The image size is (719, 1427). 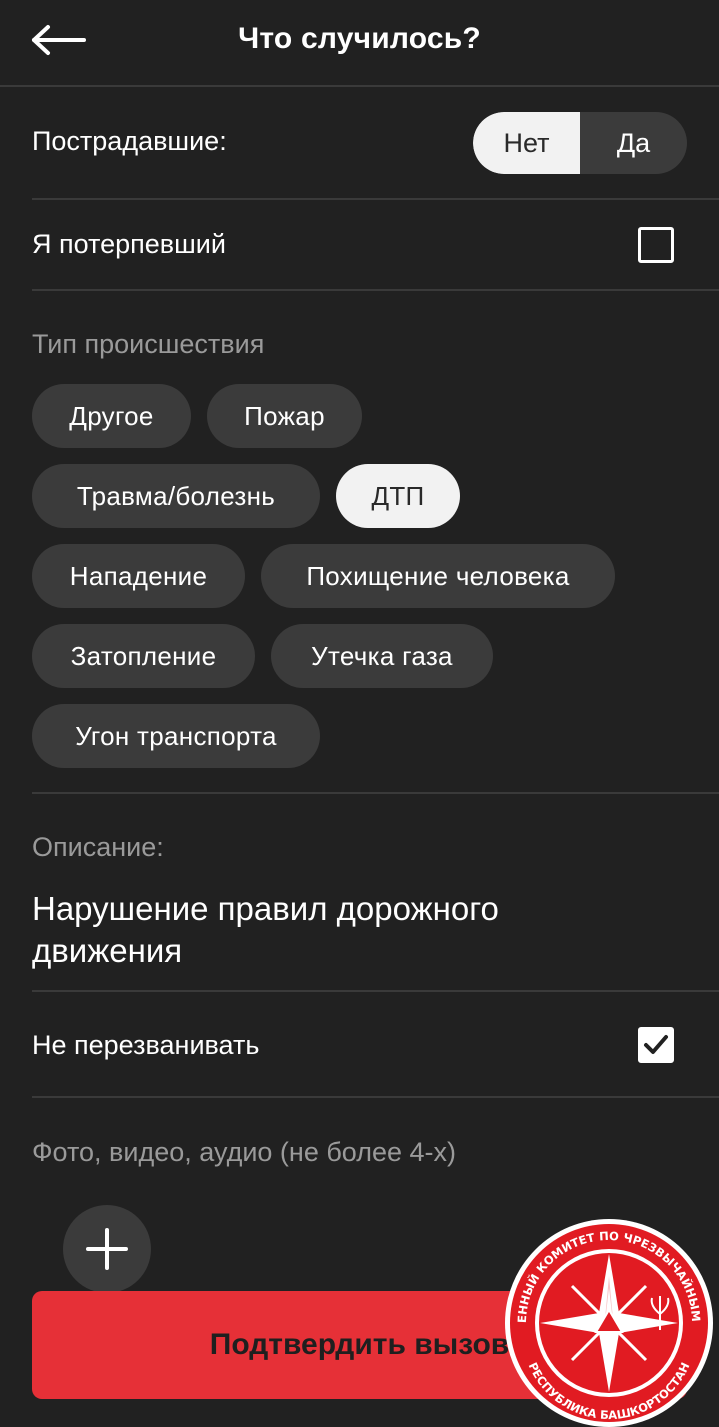 I want to click on chip-injury-illness: Травма/болезнь, so click(x=176, y=496).